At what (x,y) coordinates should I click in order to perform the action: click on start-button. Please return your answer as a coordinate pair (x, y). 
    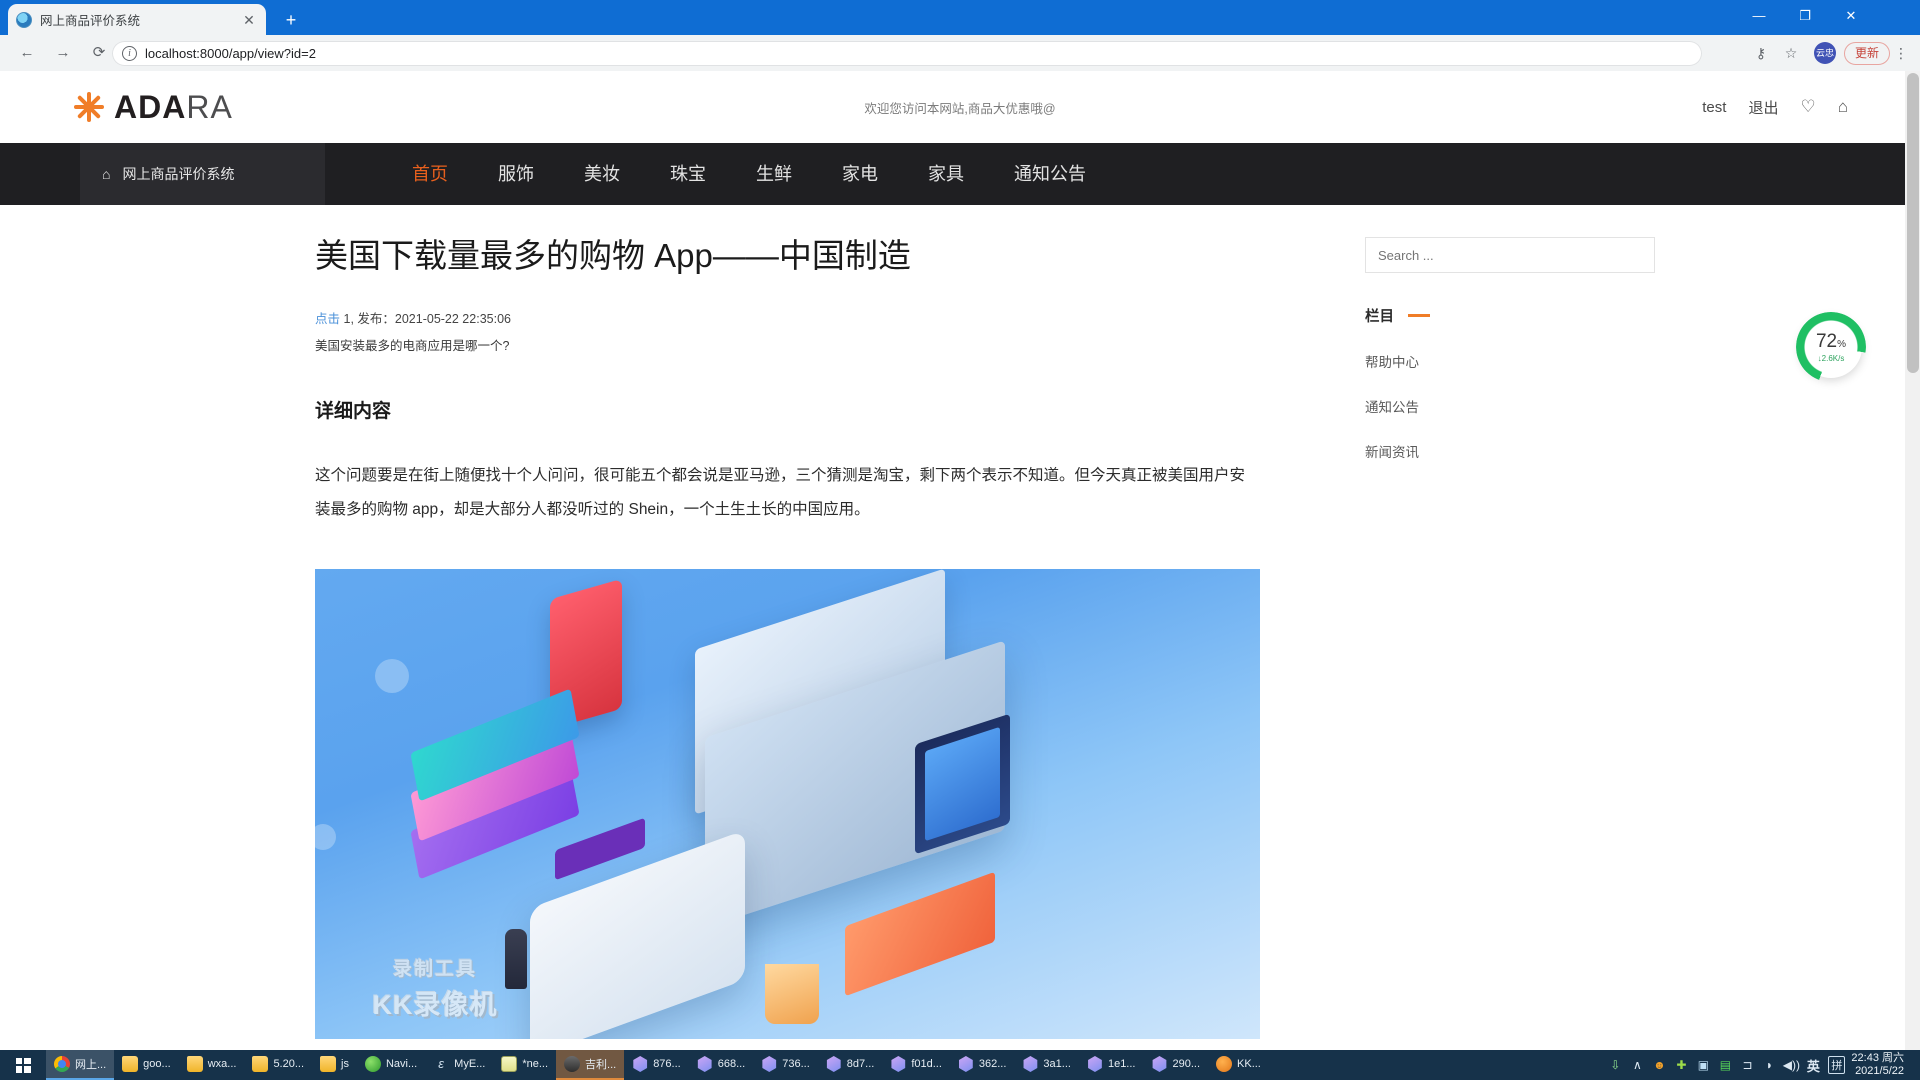
    Looking at the image, I should click on (23, 1065).